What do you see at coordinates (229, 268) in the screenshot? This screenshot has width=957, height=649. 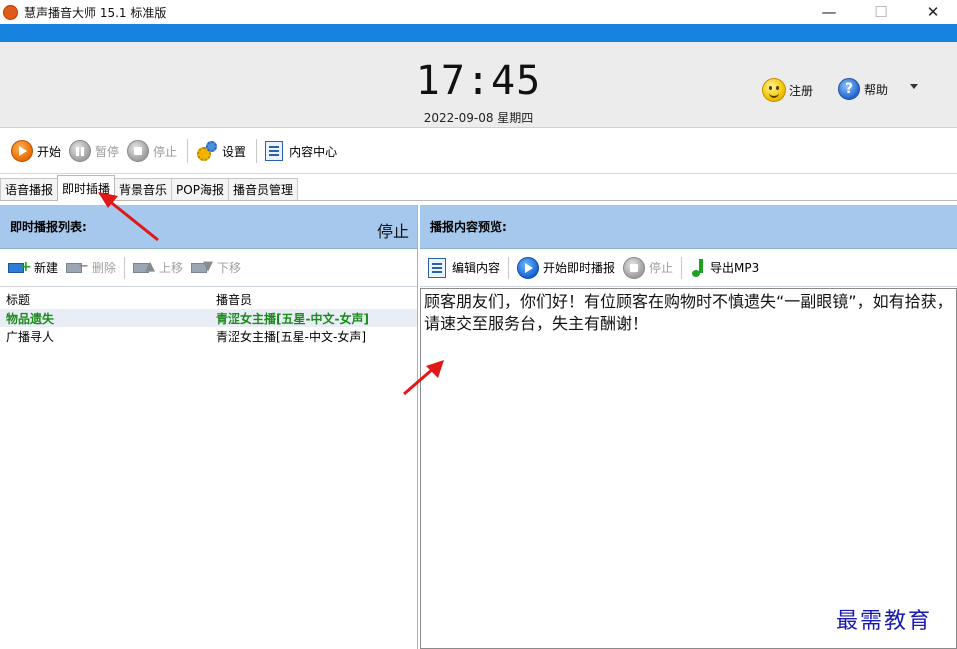 I see `move-down-label: 下移` at bounding box center [229, 268].